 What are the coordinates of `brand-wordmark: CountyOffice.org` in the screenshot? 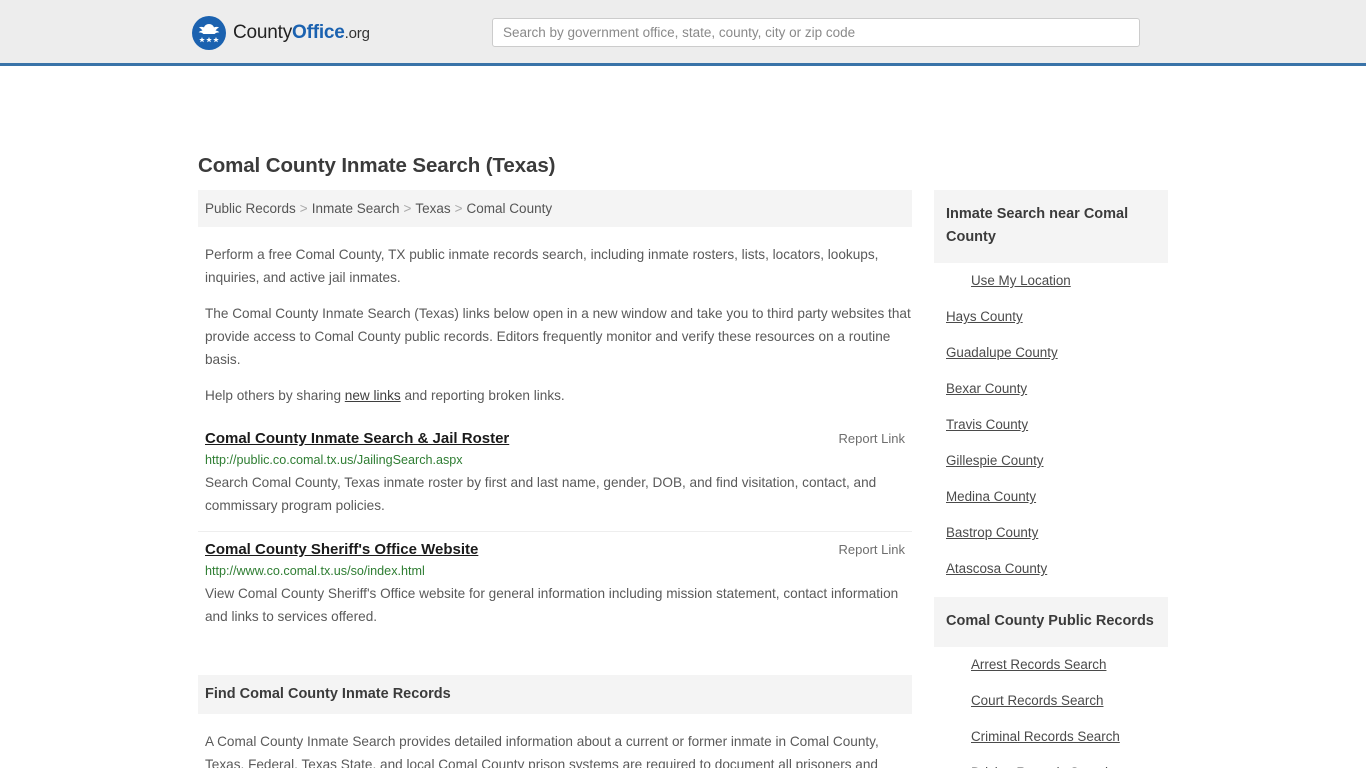 It's located at (301, 33).